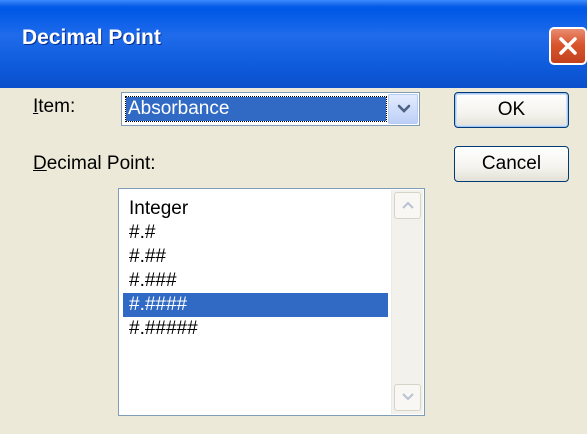 The image size is (587, 434). I want to click on scroll-up-button, so click(407, 205).